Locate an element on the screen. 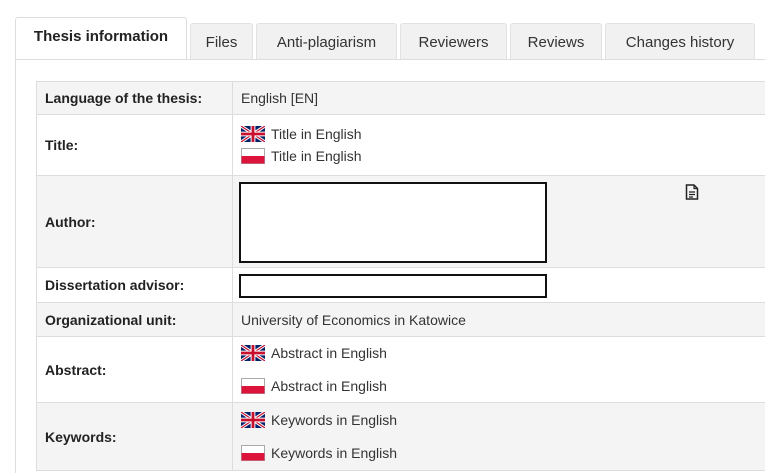 This screenshot has width=765, height=473. advisor-redacted-box is located at coordinates (393, 286).